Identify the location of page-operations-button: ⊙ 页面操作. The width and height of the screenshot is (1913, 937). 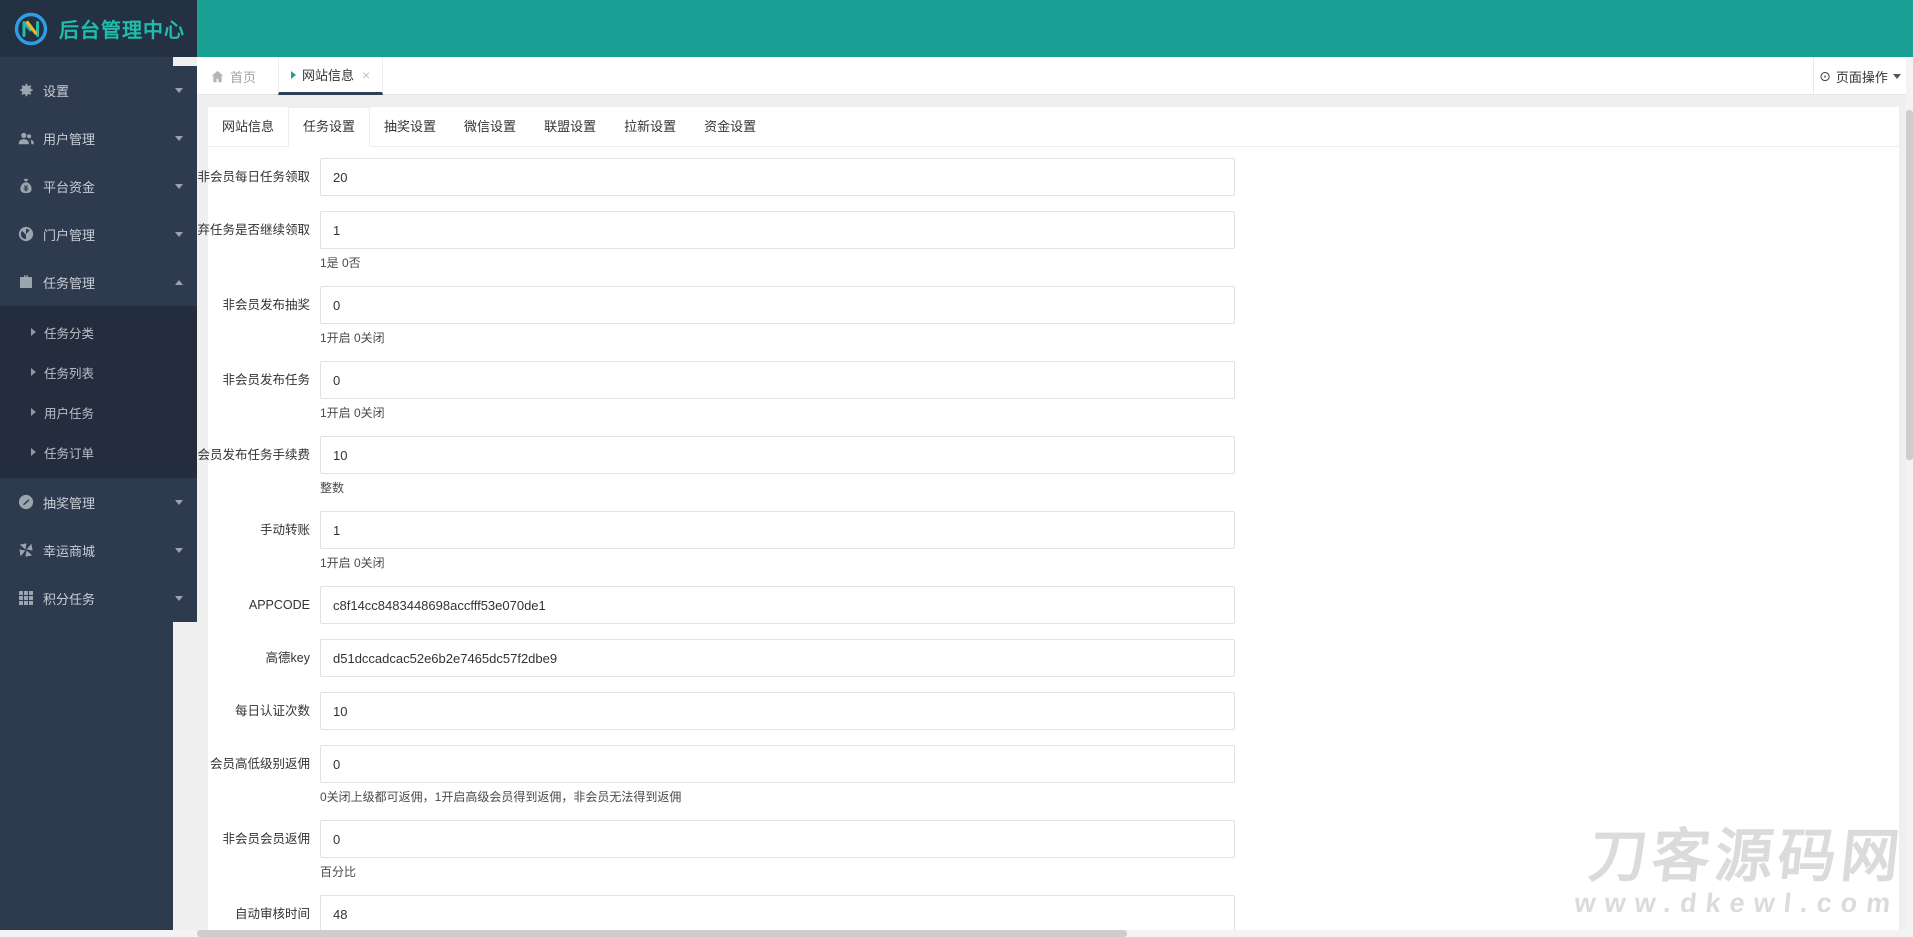
(1859, 76).